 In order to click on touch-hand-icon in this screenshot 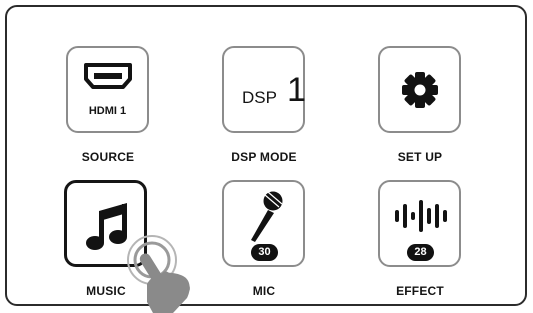, I will do `click(158, 274)`.